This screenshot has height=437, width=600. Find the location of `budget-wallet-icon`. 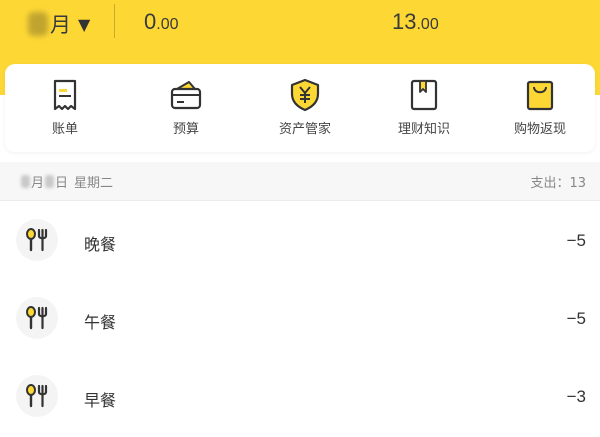

budget-wallet-icon is located at coordinates (186, 95).